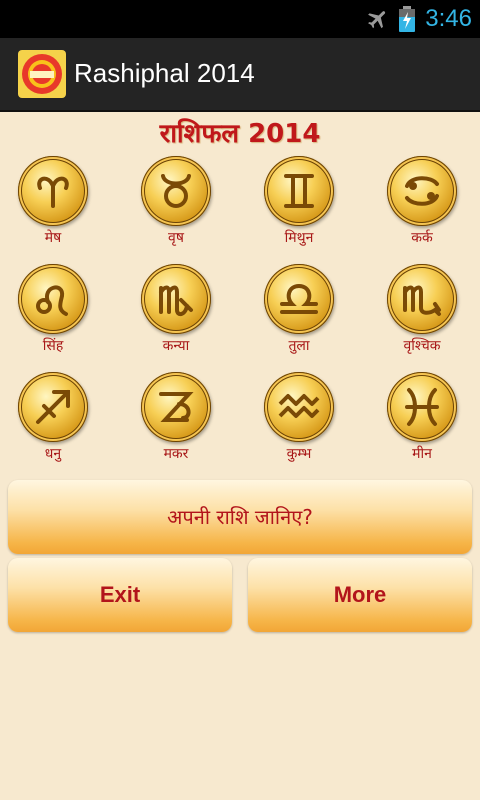  Describe the element at coordinates (422, 299) in the screenshot. I see `scorpio-icon` at that location.